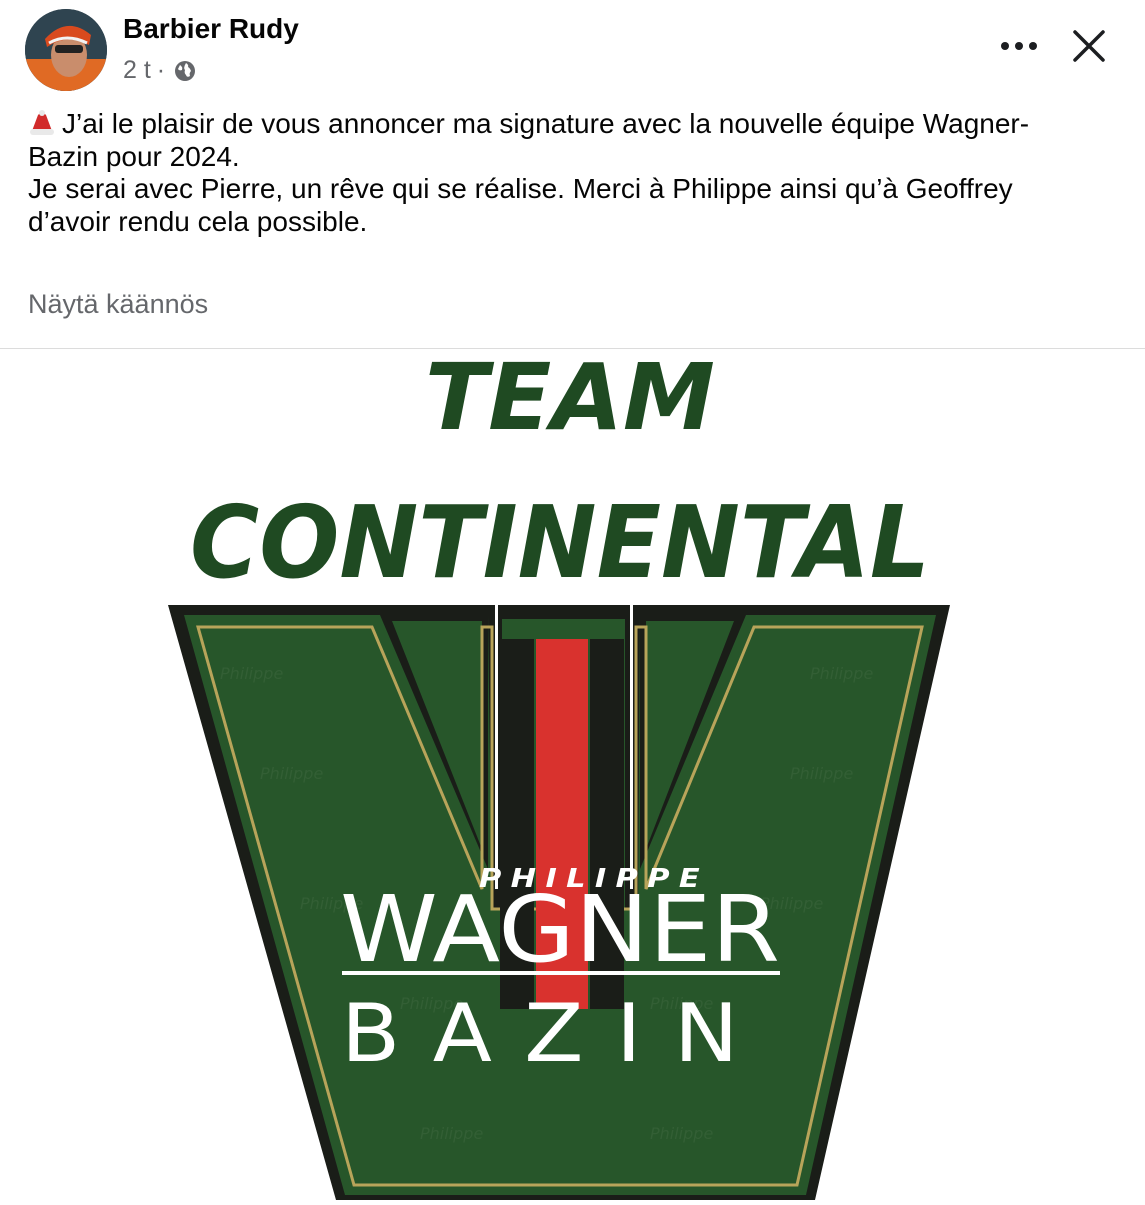 The height and width of the screenshot is (1205, 1145). I want to click on see-translation-link: Näytä käännös, so click(118, 304).